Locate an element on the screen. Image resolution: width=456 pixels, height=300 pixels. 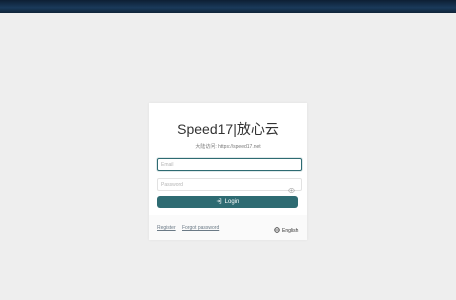
mirror-url-note: 大陆访问: https://speed17.net is located at coordinates (228, 147).